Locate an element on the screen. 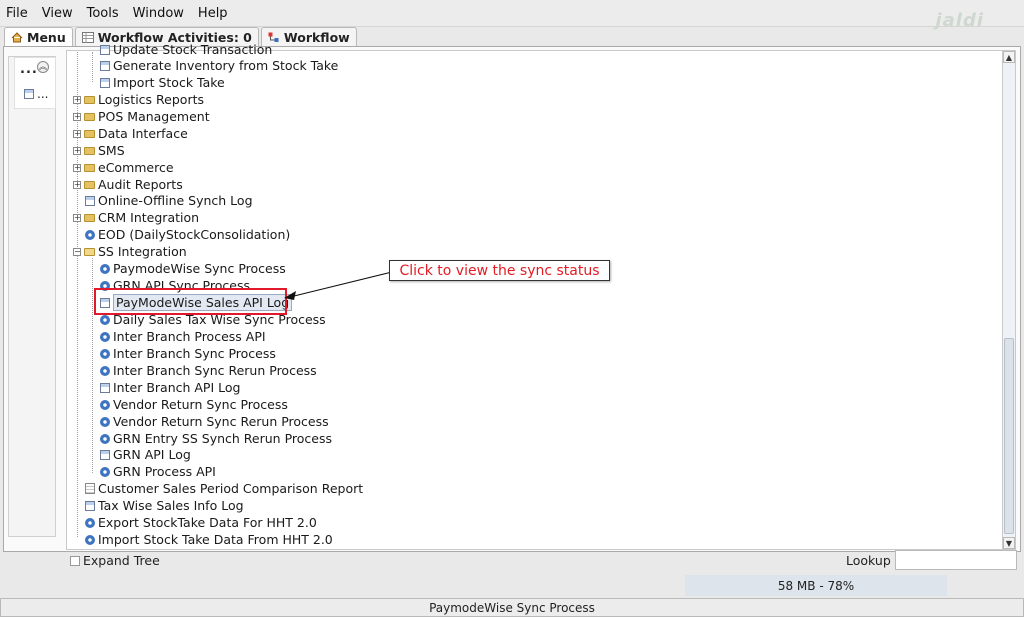  tree-item: Vendor Return Sync Rerun Process is located at coordinates (214, 421).